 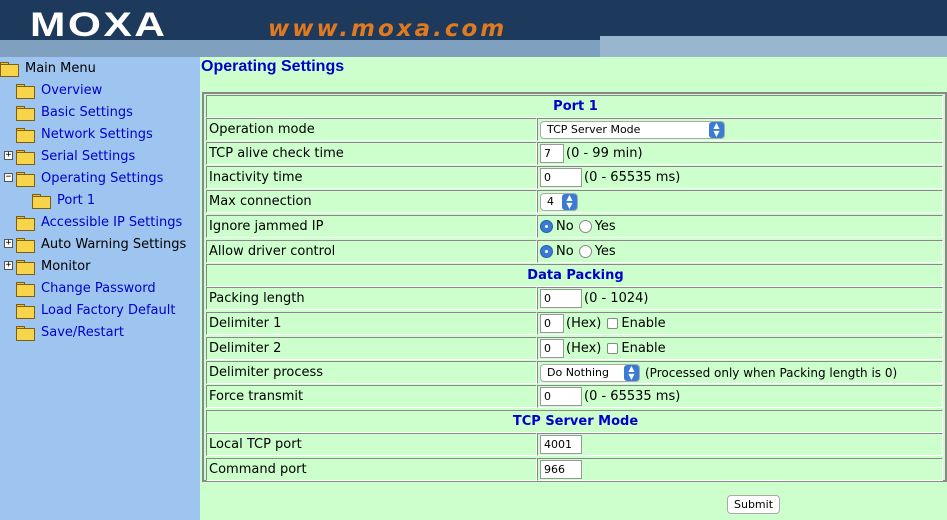 What do you see at coordinates (613, 323) in the screenshot?
I see `delimiter1-enable-checkbox` at bounding box center [613, 323].